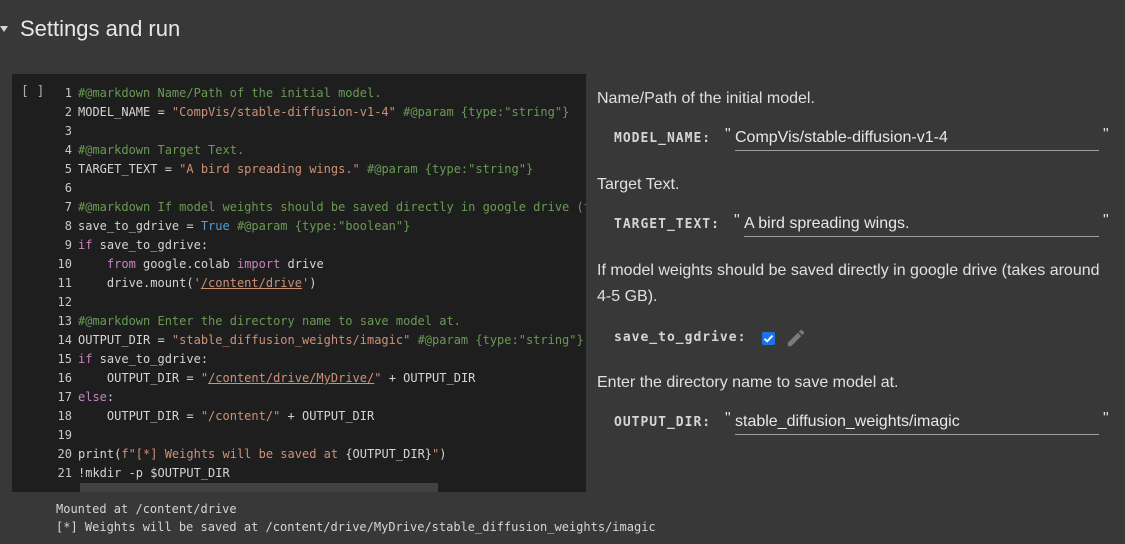 The height and width of the screenshot is (544, 1125). I want to click on model-name-description: Name/Path of the initial model., so click(706, 98).